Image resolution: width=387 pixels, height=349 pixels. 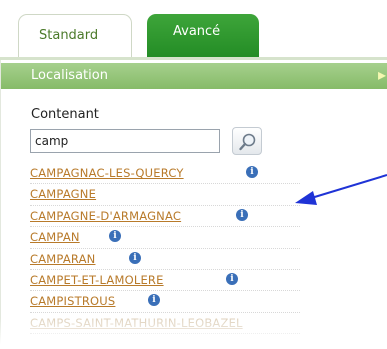 What do you see at coordinates (65, 114) in the screenshot?
I see `contenant-label: Contenant` at bounding box center [65, 114].